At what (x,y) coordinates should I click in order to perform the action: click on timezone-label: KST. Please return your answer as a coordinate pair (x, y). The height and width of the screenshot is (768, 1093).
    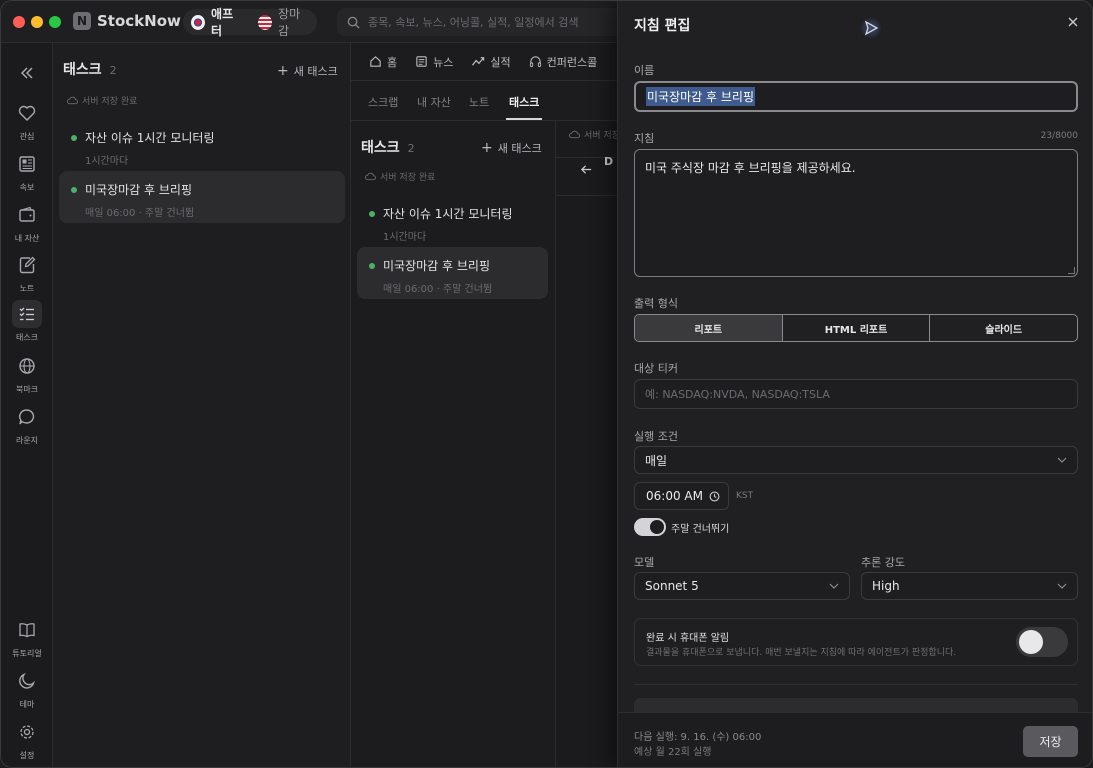
    Looking at the image, I should click on (745, 496).